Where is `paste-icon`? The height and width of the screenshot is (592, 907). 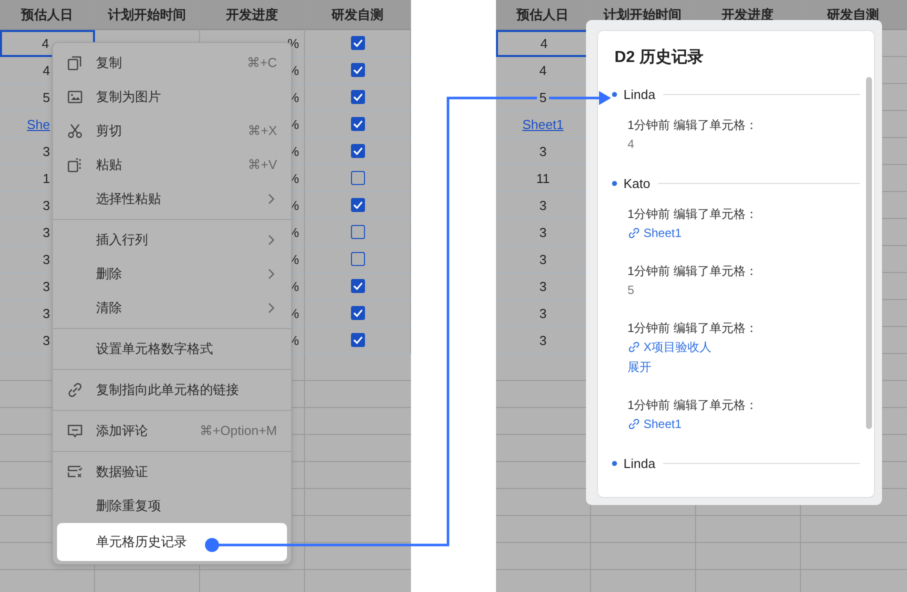 paste-icon is located at coordinates (75, 165).